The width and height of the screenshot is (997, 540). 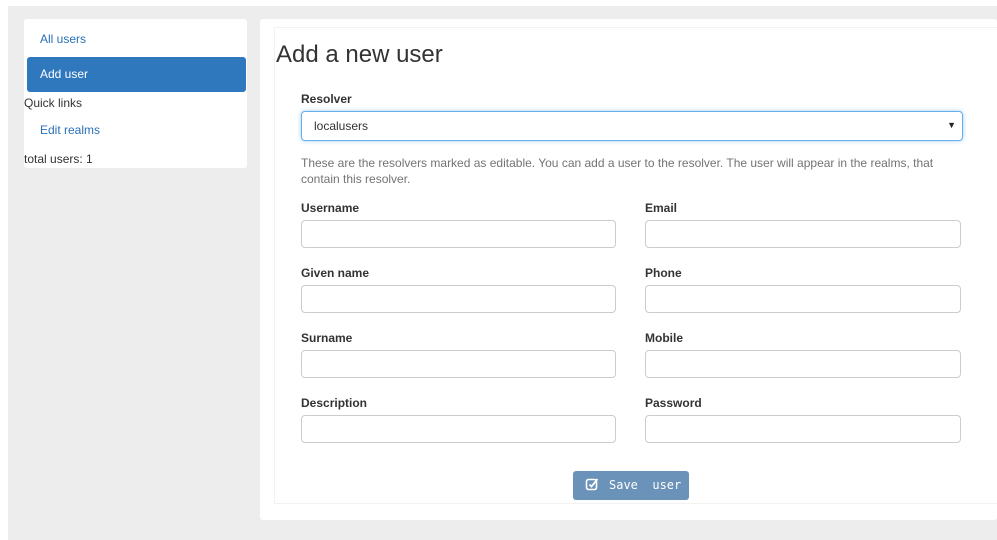 What do you see at coordinates (4, 270) in the screenshot?
I see `left-edge` at bounding box center [4, 270].